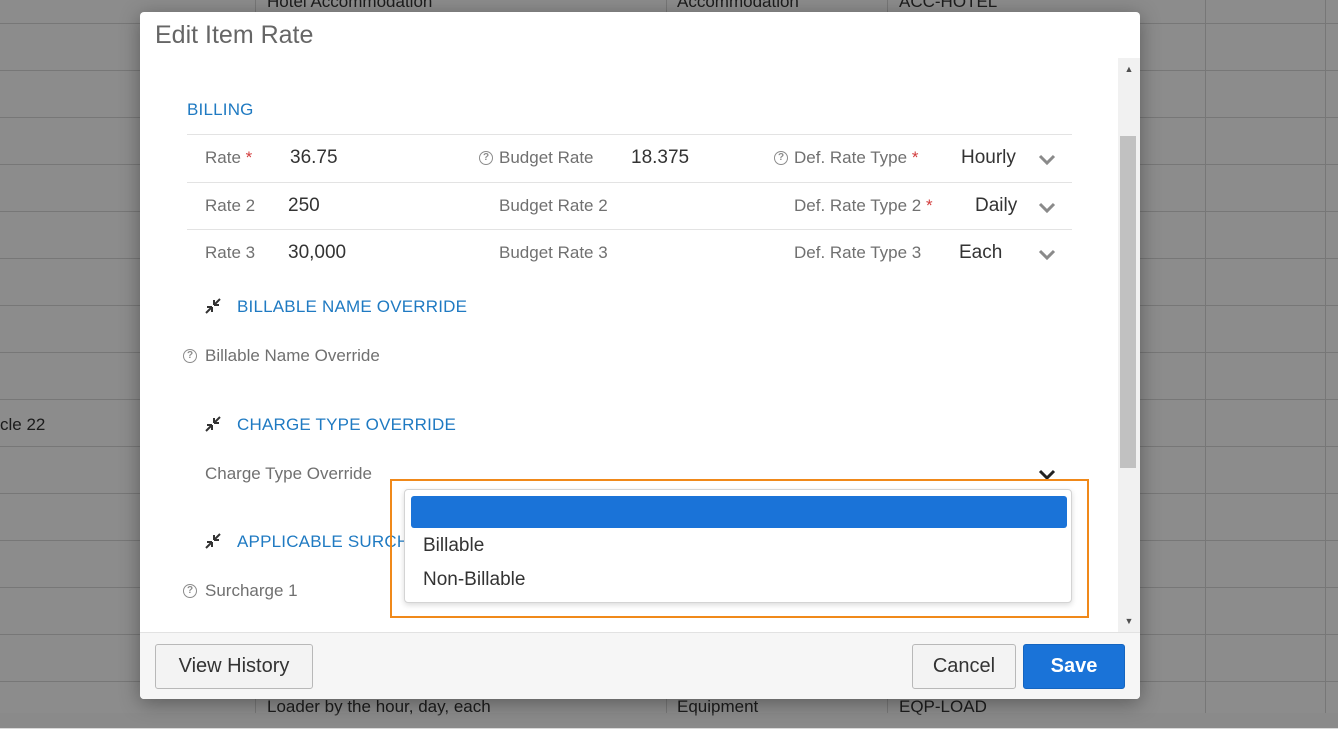 Image resolution: width=1338 pixels, height=729 pixels. I want to click on budget-rate-3-label: Budget Rate 3, so click(553, 252).